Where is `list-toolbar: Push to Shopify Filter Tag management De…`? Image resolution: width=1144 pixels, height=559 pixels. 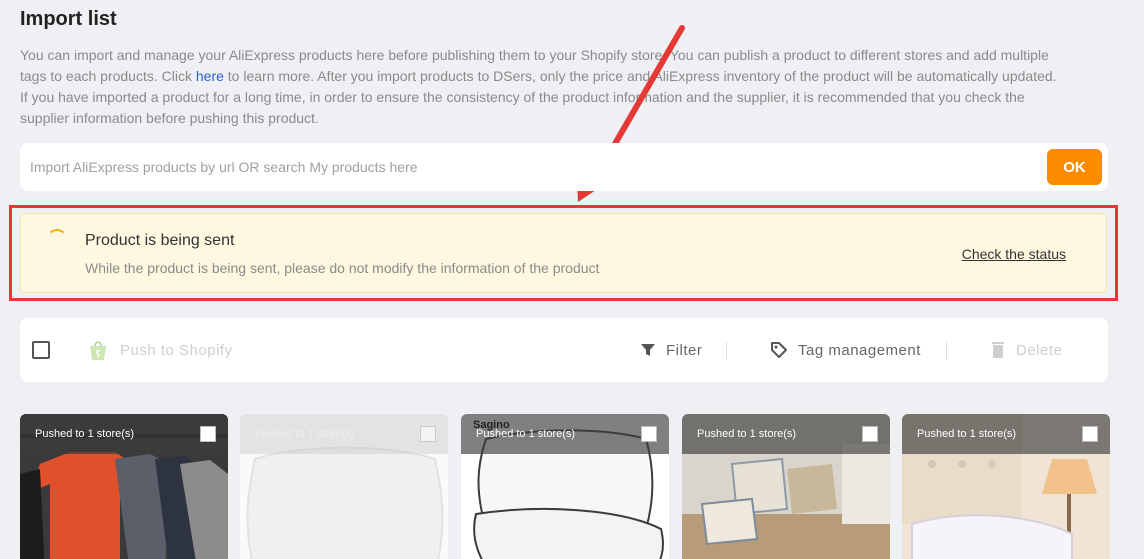 list-toolbar: Push to Shopify Filter Tag management De… is located at coordinates (564, 350).